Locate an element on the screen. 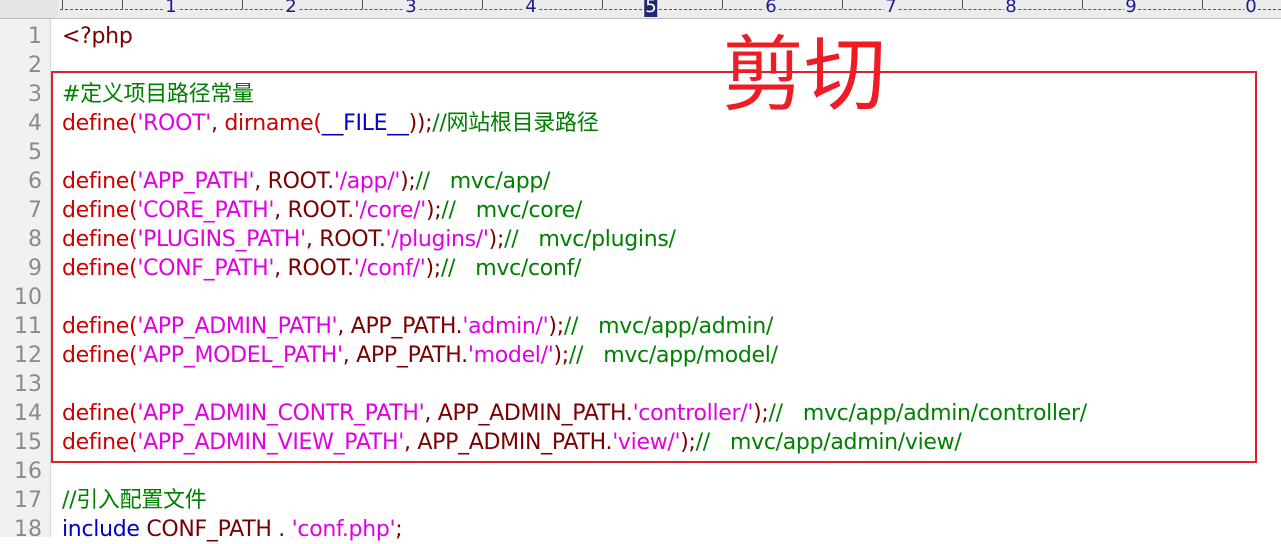  line-number: 1 is located at coordinates (35, 36).